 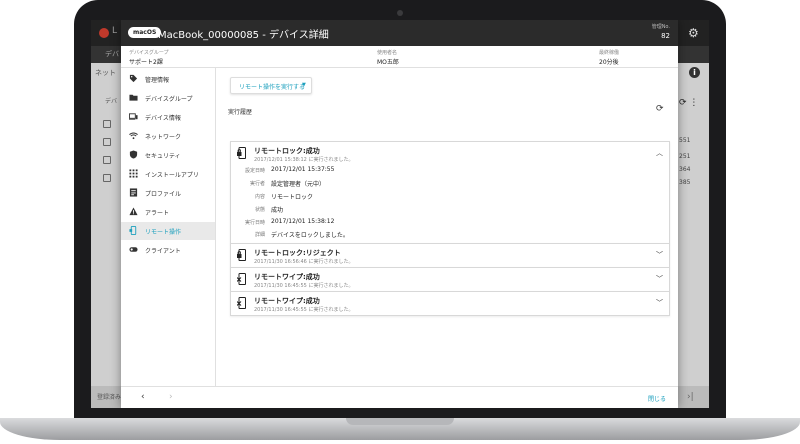 What do you see at coordinates (157, 80) in the screenshot?
I see `sidebar-item-label: 管理情報` at bounding box center [157, 80].